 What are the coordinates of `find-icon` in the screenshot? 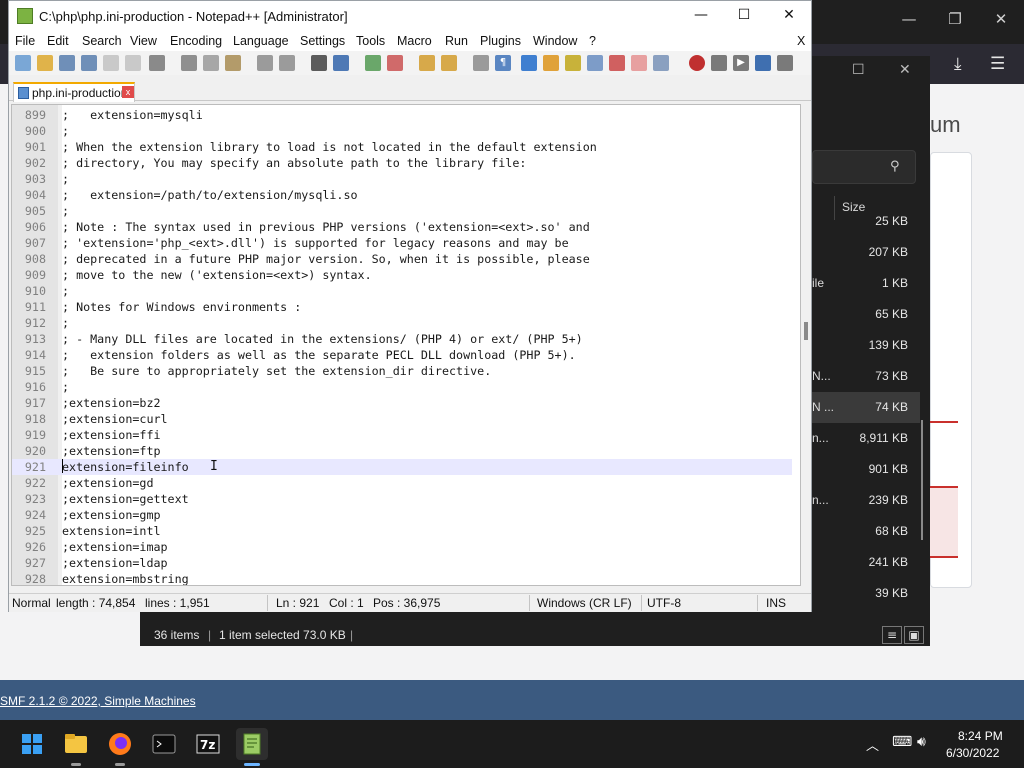 It's located at (319, 63).